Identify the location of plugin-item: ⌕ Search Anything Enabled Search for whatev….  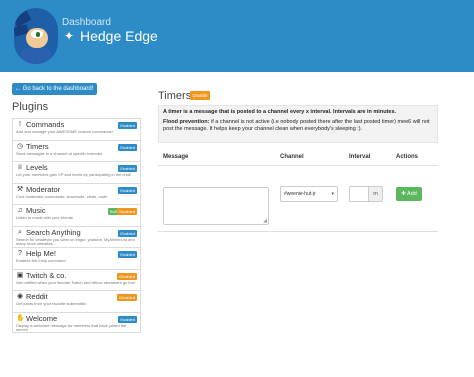
(76, 236).